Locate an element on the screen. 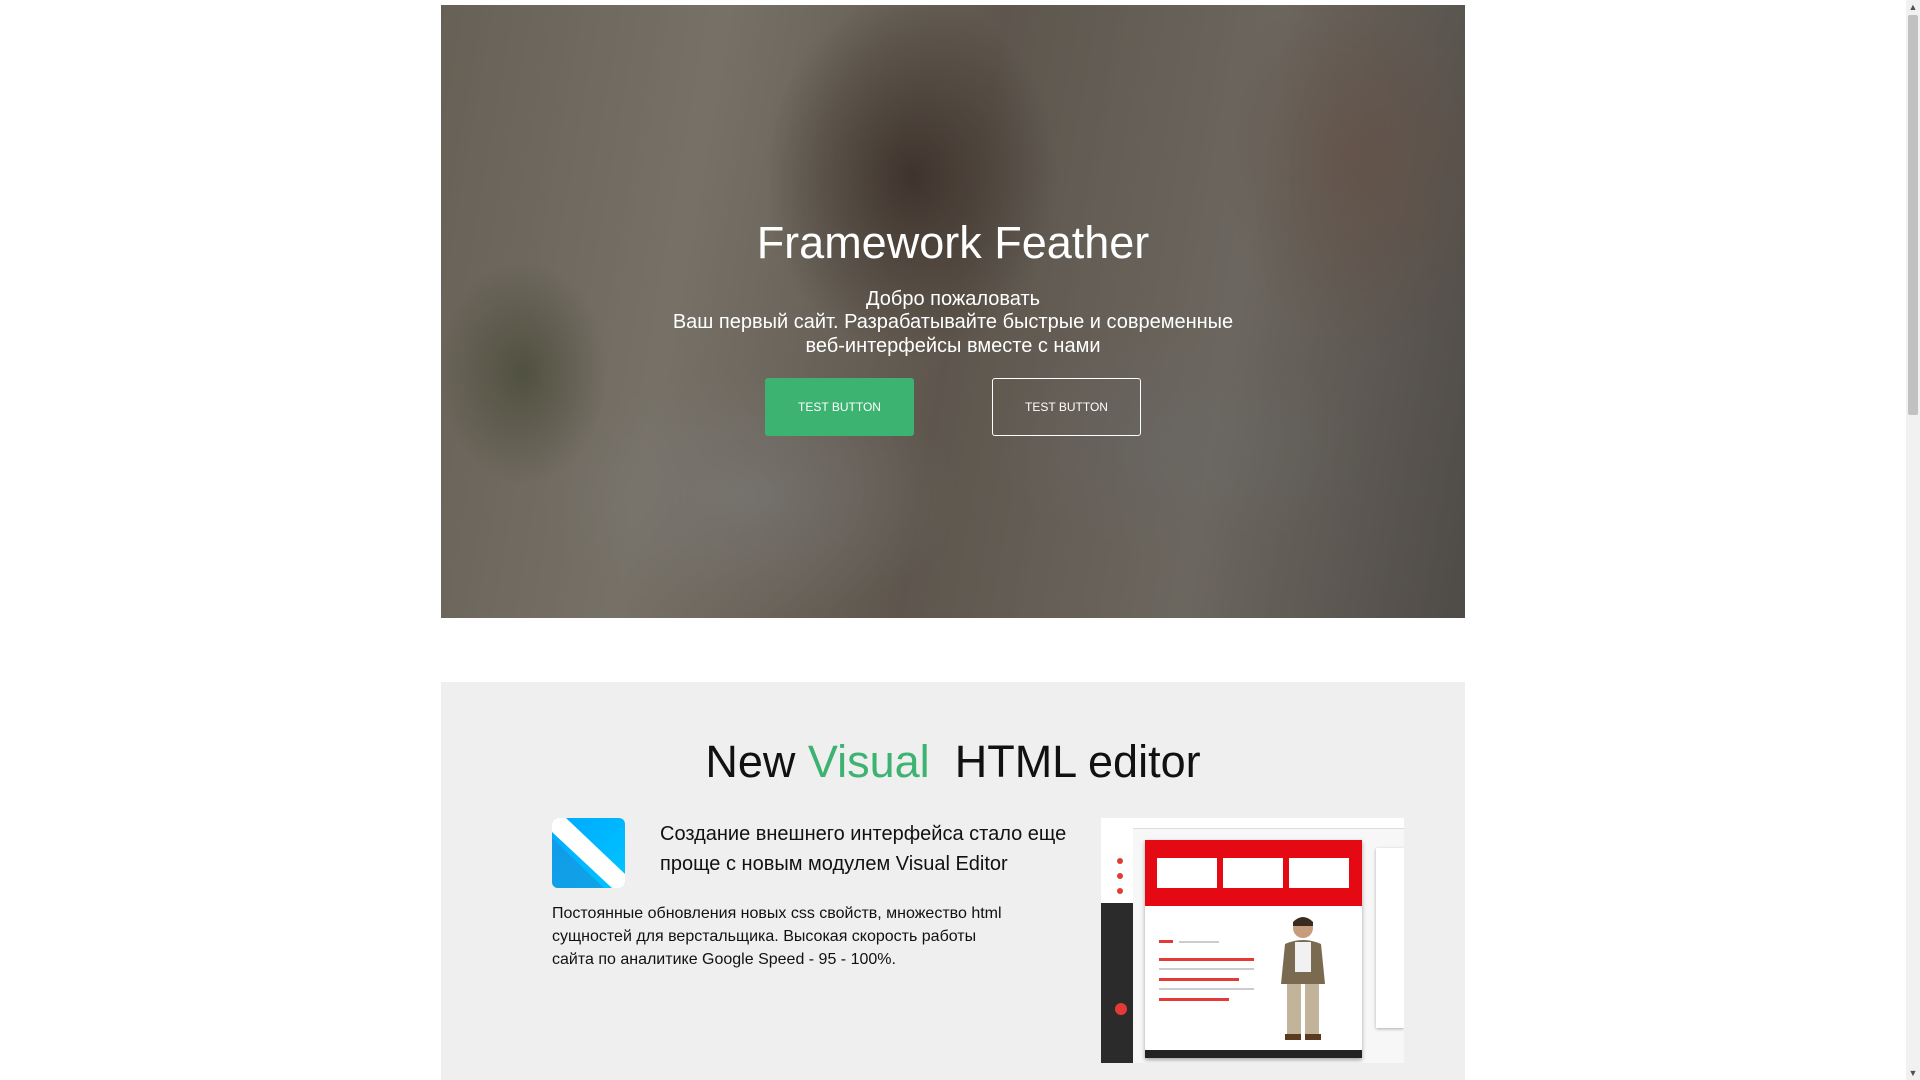 This screenshot has height=1080, width=1920. scroll-down-arrow-icon: ▼ is located at coordinates (1913, 1073).